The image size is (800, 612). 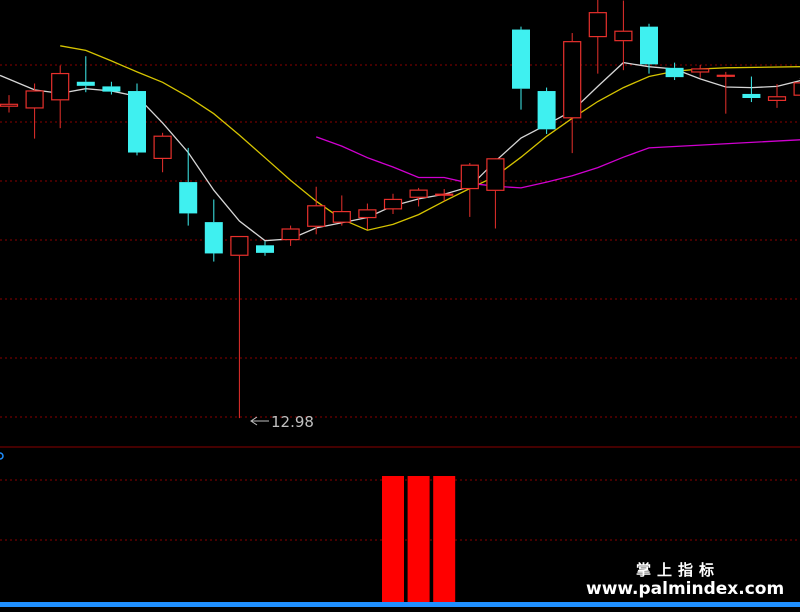 I want to click on watermark-cn: 掌上指标, so click(x=678, y=570).